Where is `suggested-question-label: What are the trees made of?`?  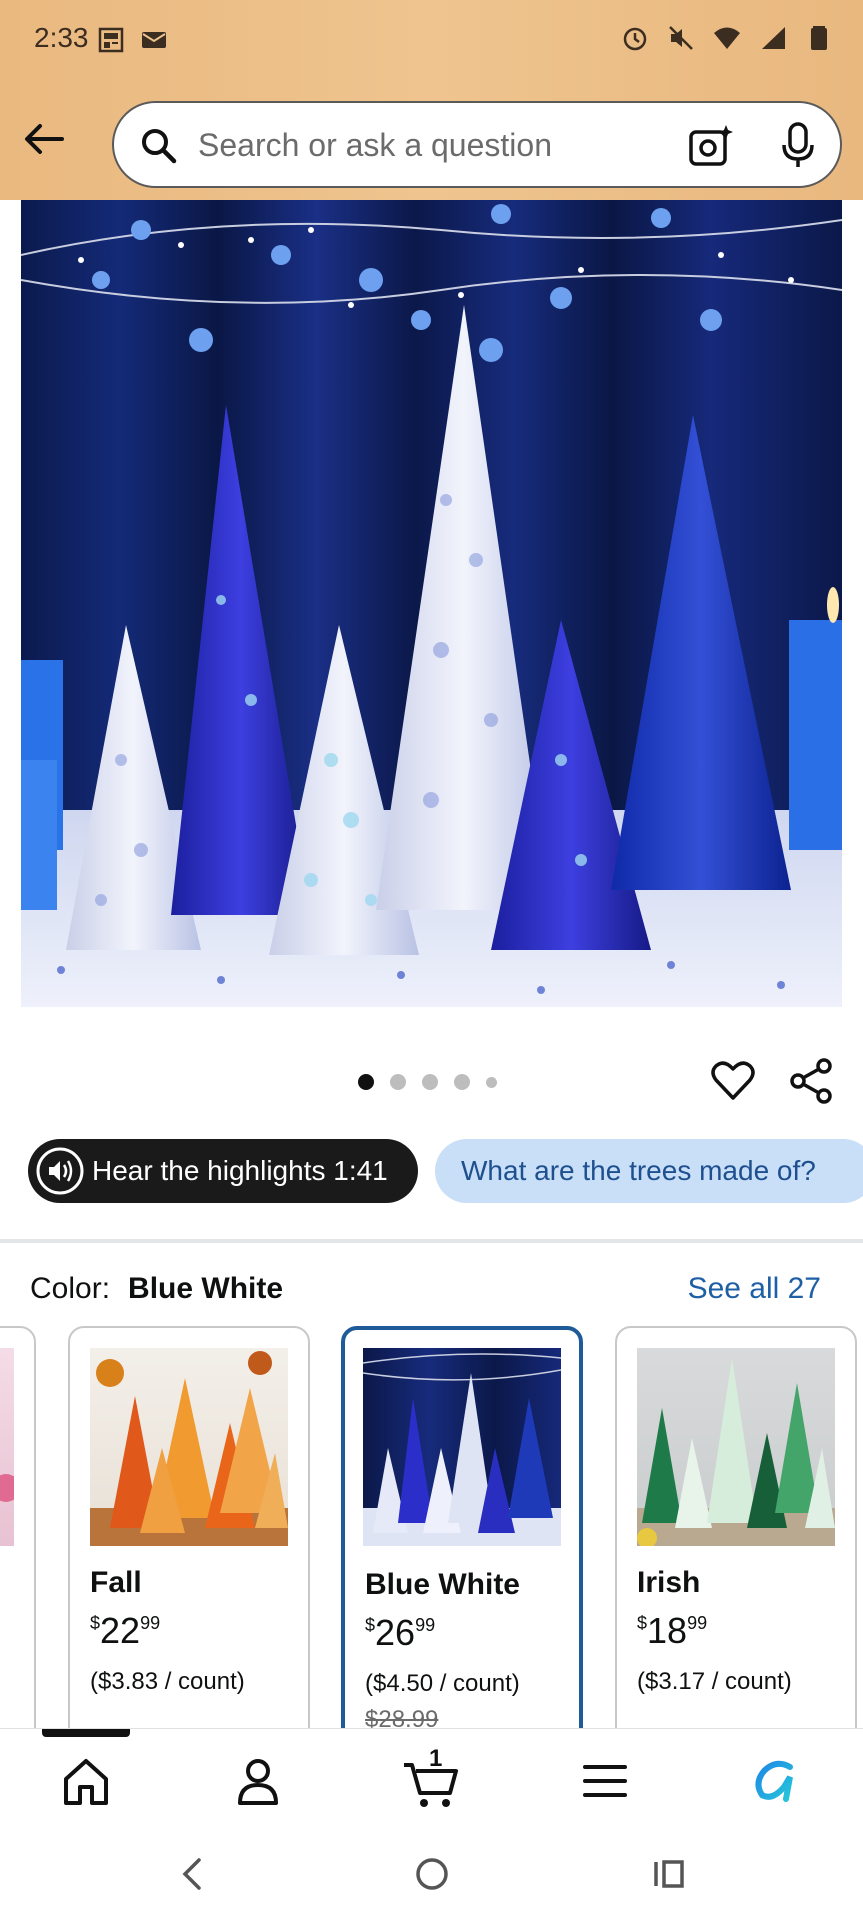 suggested-question-label: What are the trees made of? is located at coordinates (638, 1170).